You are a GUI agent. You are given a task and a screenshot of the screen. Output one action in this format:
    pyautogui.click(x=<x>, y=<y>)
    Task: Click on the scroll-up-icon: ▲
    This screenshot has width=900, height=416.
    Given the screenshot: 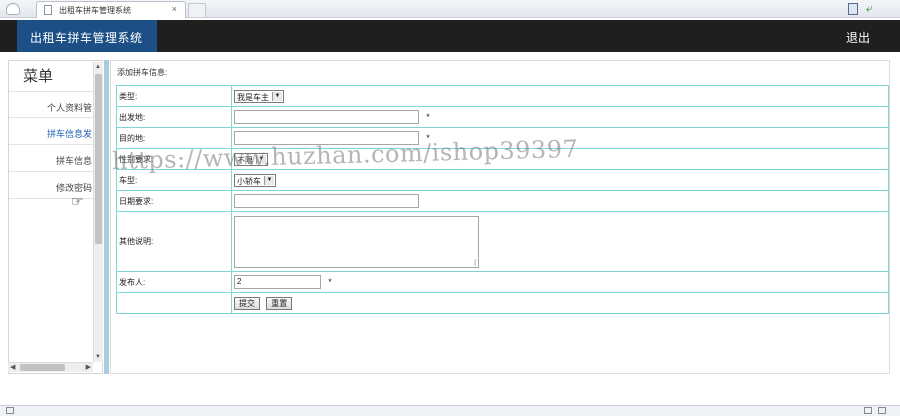 What is the action you would take?
    pyautogui.click(x=98, y=67)
    